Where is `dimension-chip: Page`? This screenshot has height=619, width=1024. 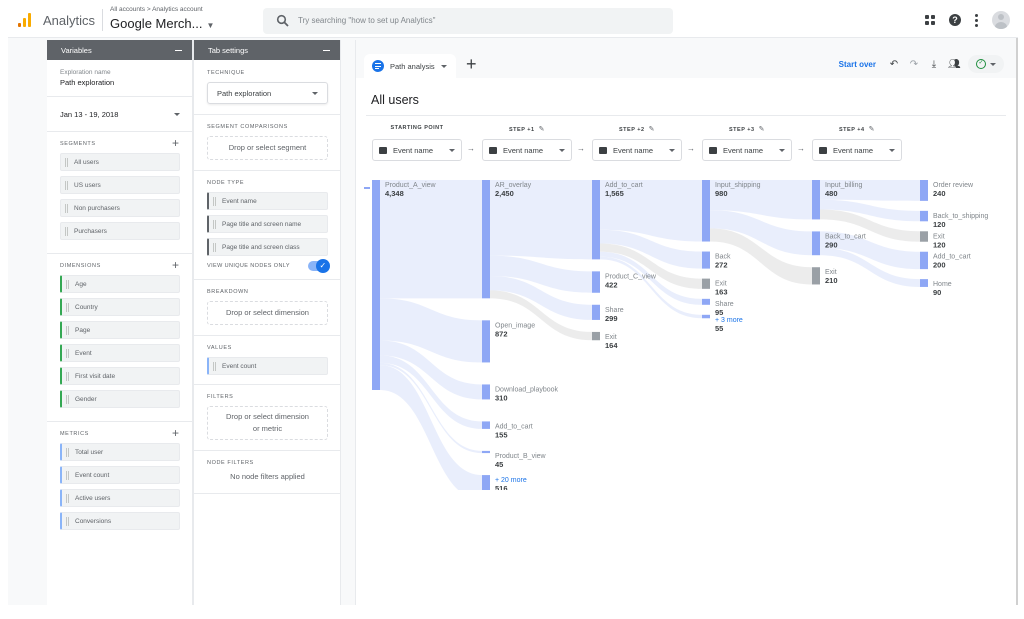 dimension-chip: Page is located at coordinates (120, 330).